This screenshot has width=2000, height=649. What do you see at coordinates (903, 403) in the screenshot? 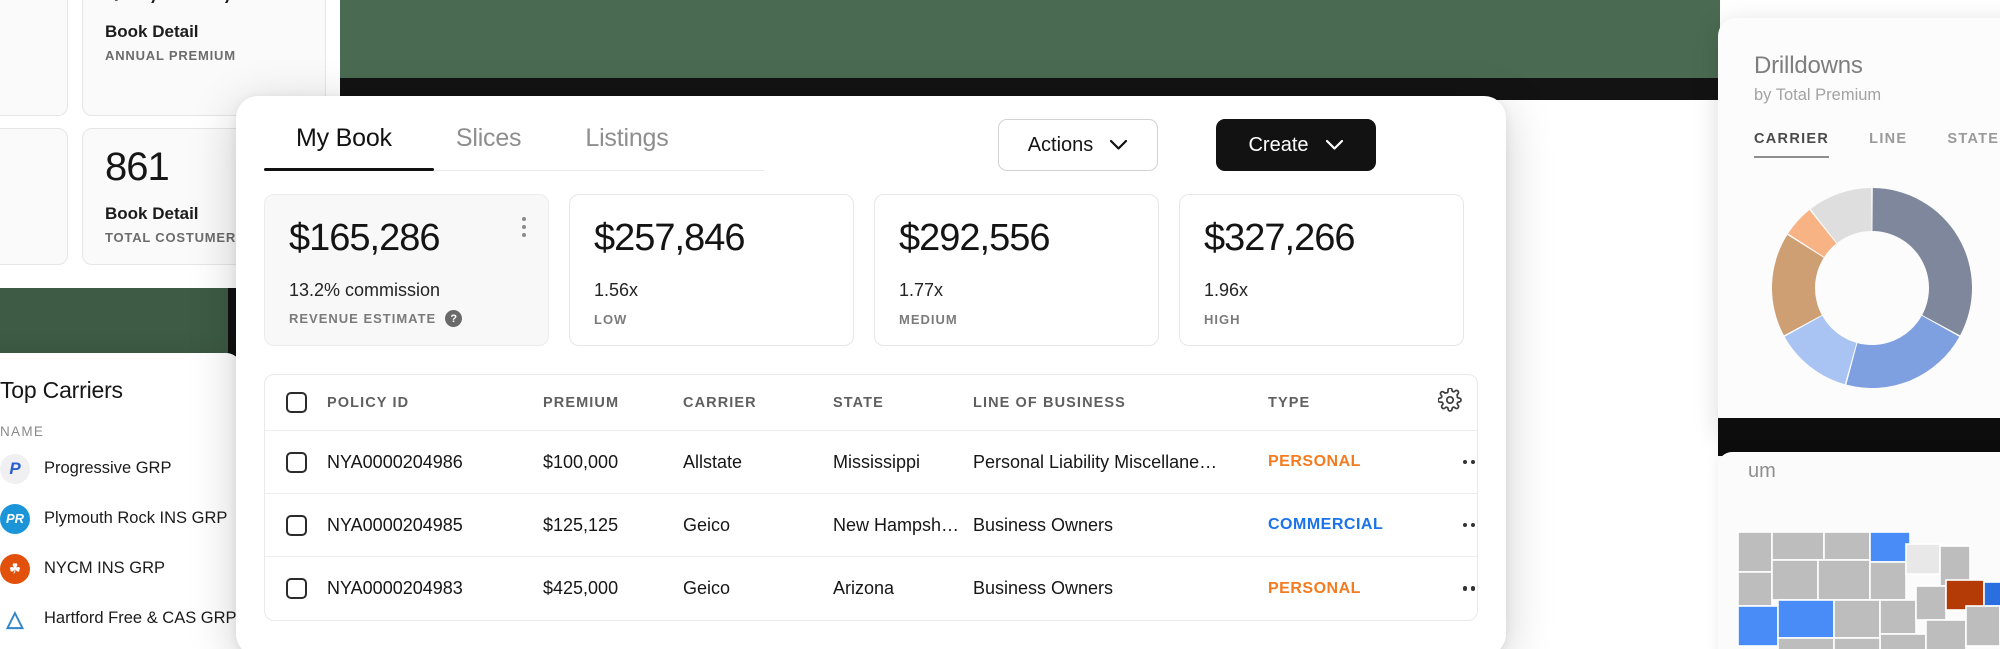
I see `column-header-state: STATE` at bounding box center [903, 403].